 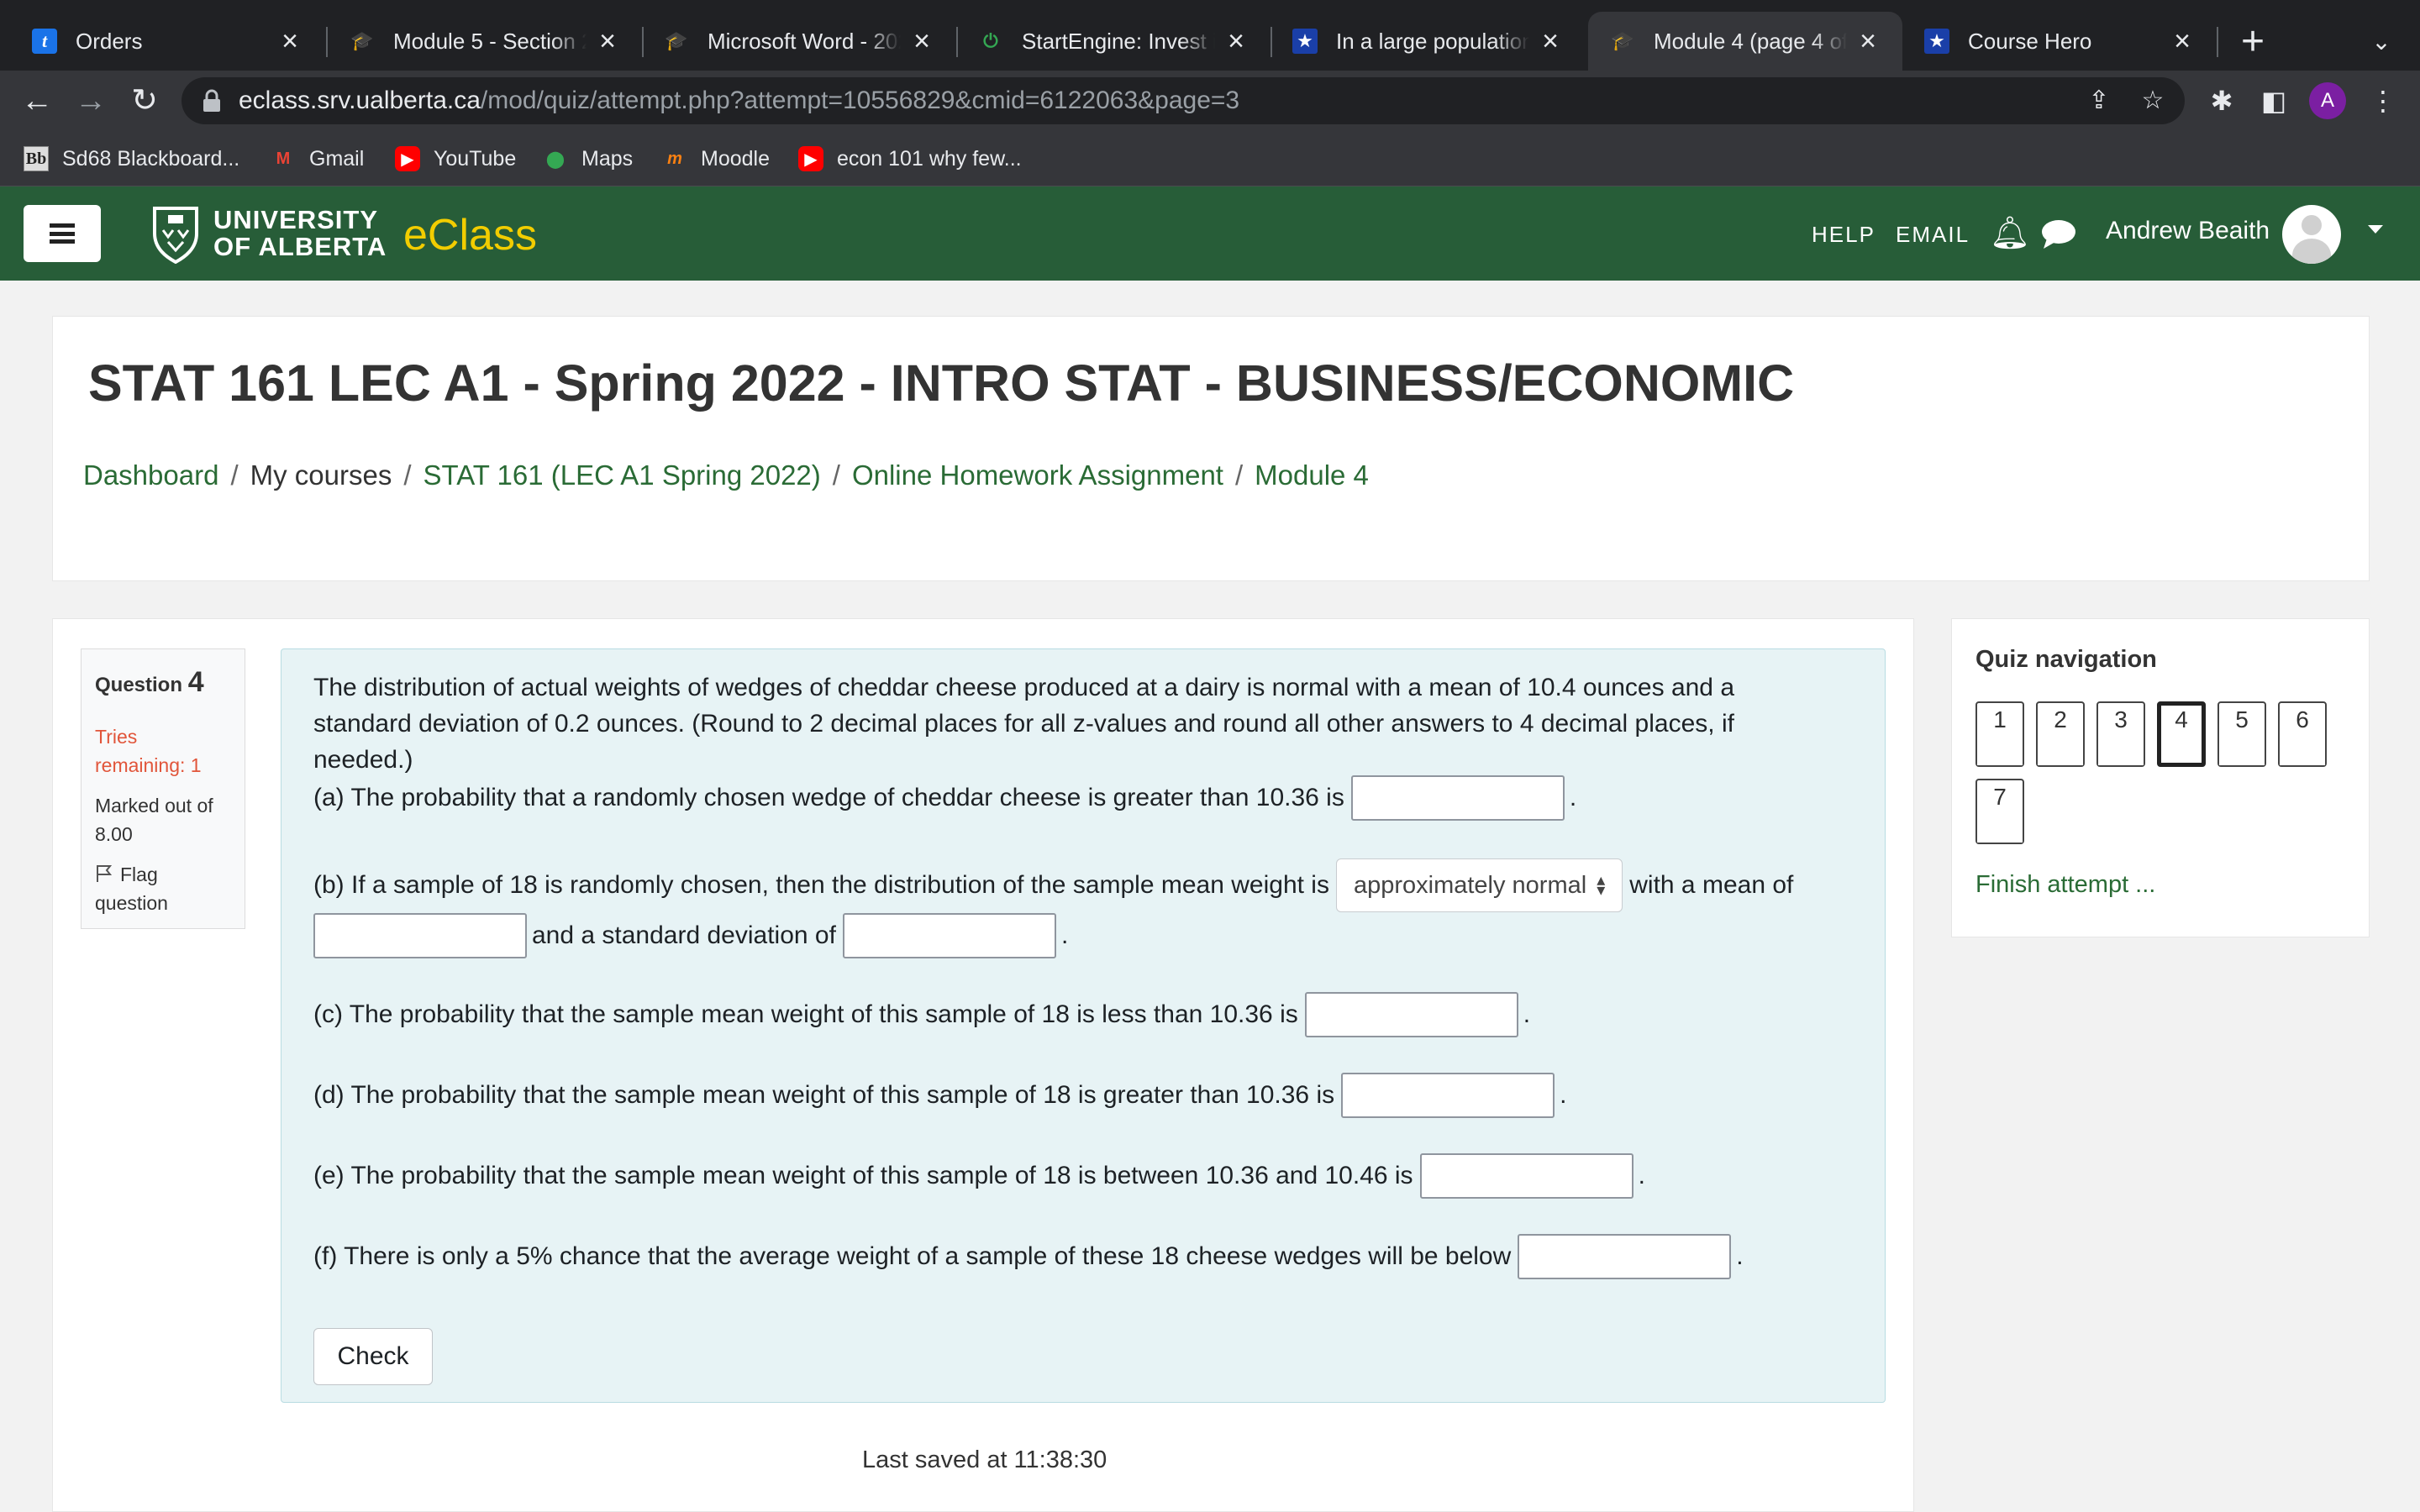 I want to click on flag-question-link: Flag question, so click(x=163, y=888).